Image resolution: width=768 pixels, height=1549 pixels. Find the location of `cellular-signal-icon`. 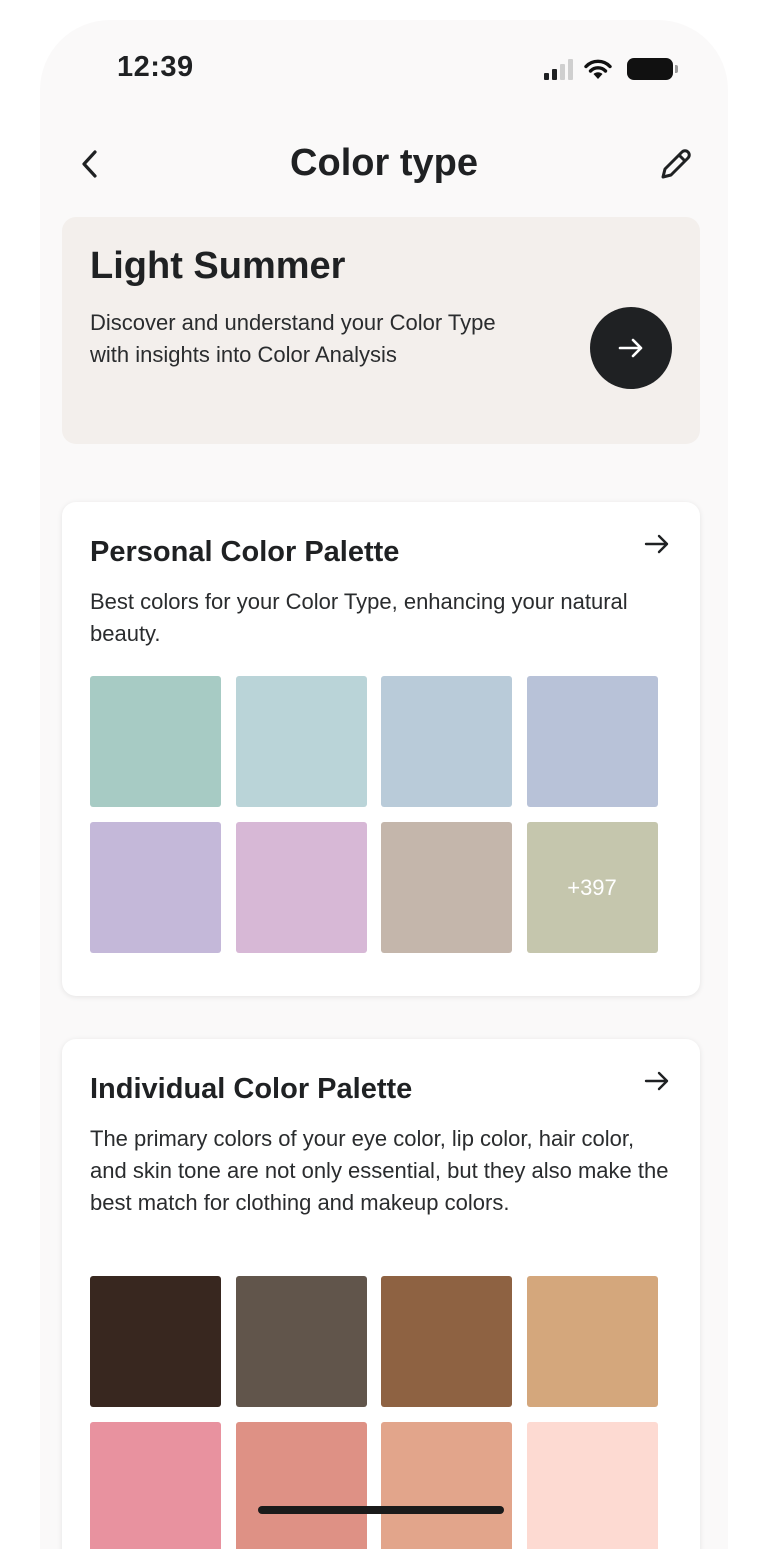

cellular-signal-icon is located at coordinates (558, 69).